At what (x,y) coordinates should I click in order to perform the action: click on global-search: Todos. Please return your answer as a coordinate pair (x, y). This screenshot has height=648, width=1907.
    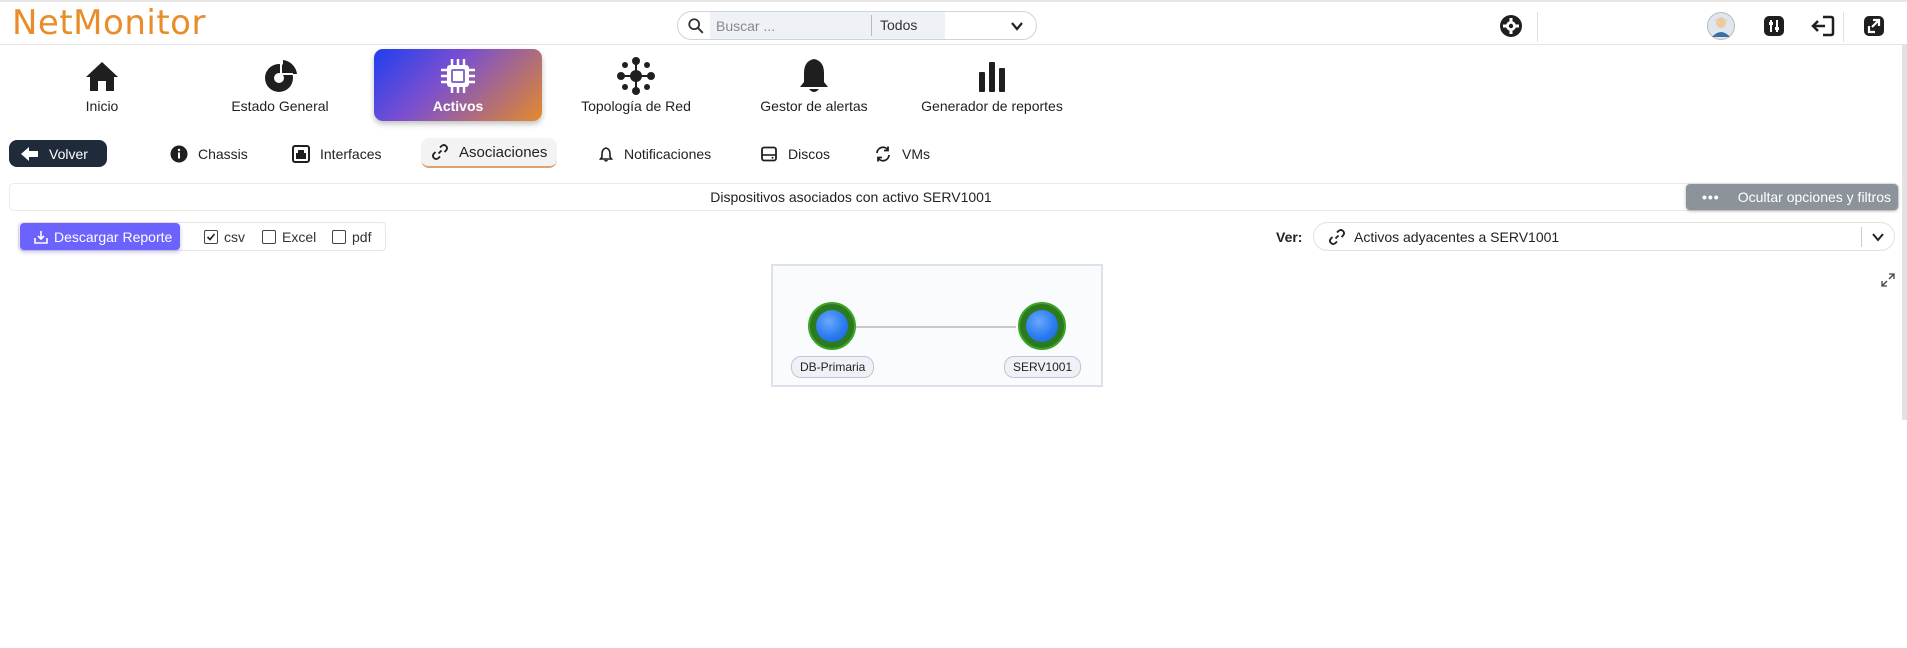
    Looking at the image, I should click on (857, 25).